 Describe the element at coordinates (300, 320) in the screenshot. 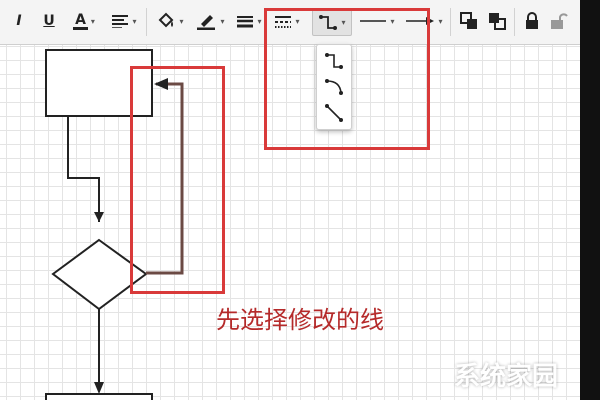

I see `instruction-caption: 先选择修改的线` at that location.